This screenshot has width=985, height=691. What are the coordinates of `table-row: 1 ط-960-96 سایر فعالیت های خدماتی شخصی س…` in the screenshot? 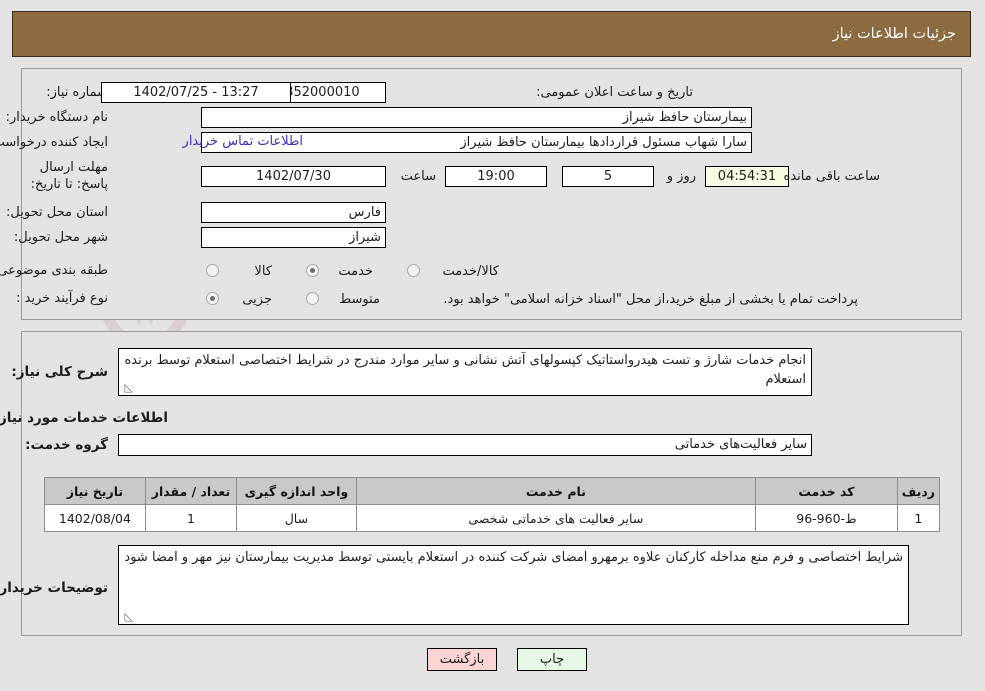 It's located at (493, 518).